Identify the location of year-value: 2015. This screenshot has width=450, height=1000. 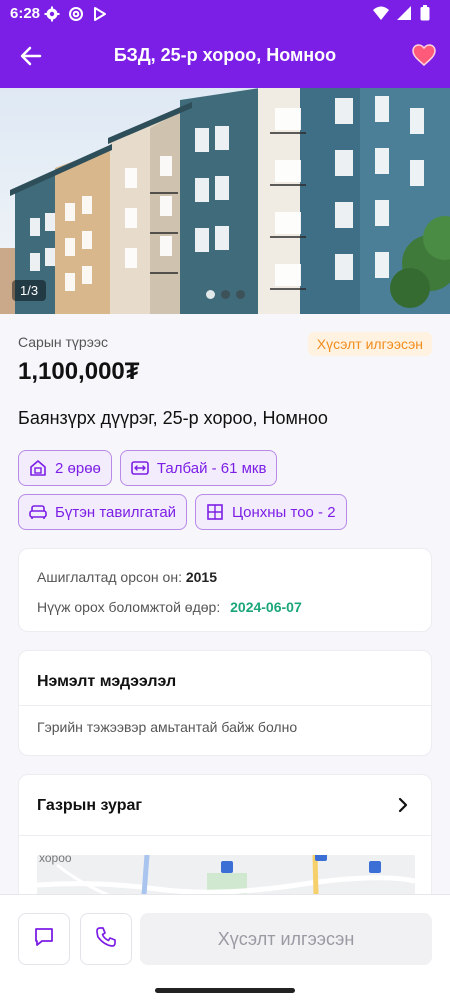
(201, 577).